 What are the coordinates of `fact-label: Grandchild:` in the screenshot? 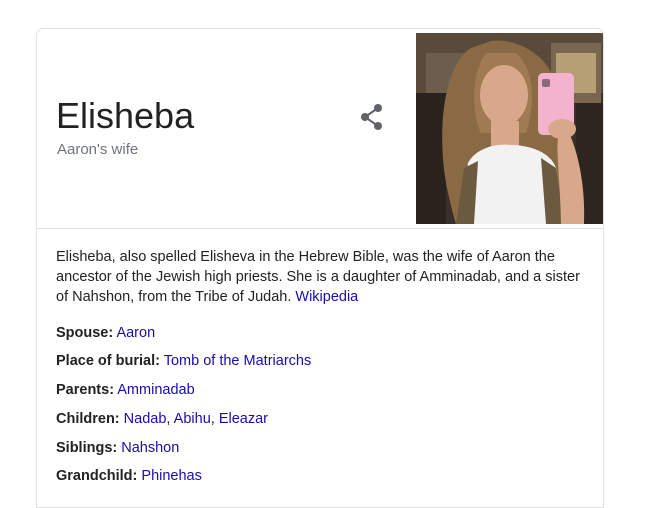 It's located at (97, 476).